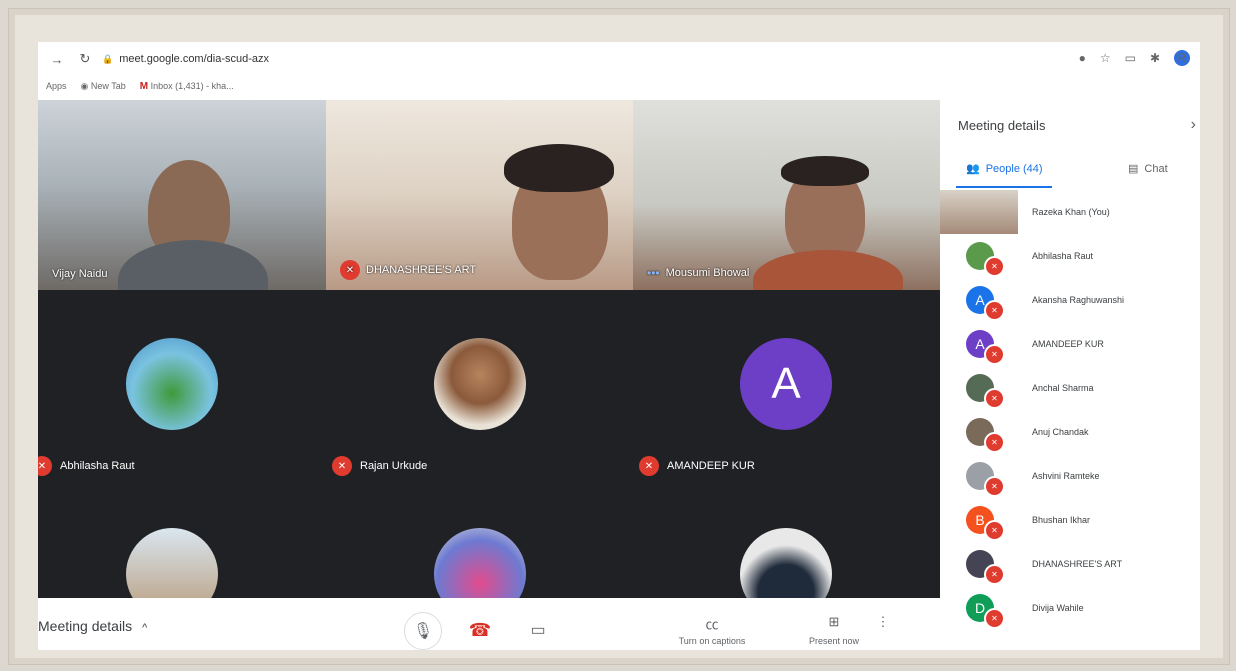 This screenshot has width=1236, height=671. What do you see at coordinates (85, 59) in the screenshot?
I see `reload-icon: ↻` at bounding box center [85, 59].